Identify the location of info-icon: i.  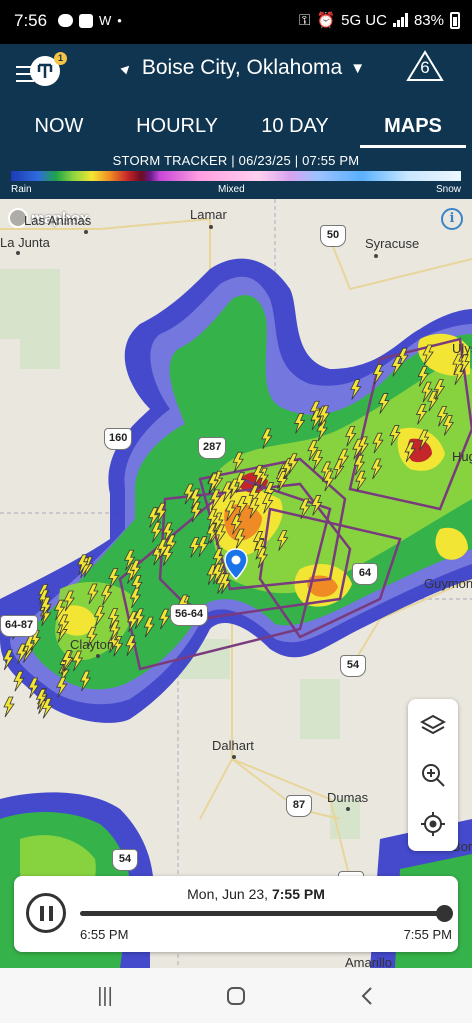
(452, 219).